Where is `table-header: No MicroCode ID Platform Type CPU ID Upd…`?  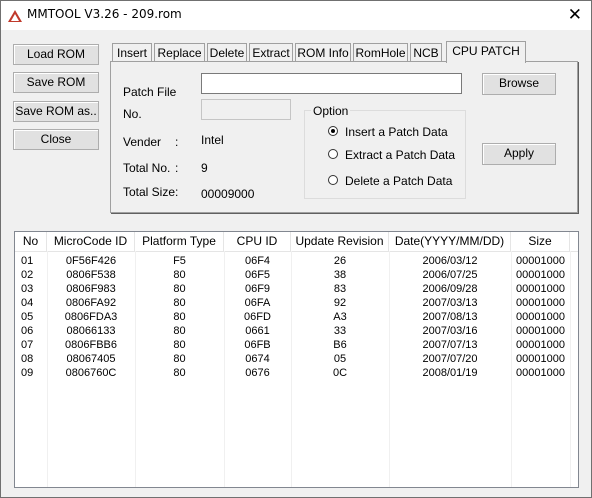
table-header: No MicroCode ID Platform Type CPU ID Upd… is located at coordinates (296, 242).